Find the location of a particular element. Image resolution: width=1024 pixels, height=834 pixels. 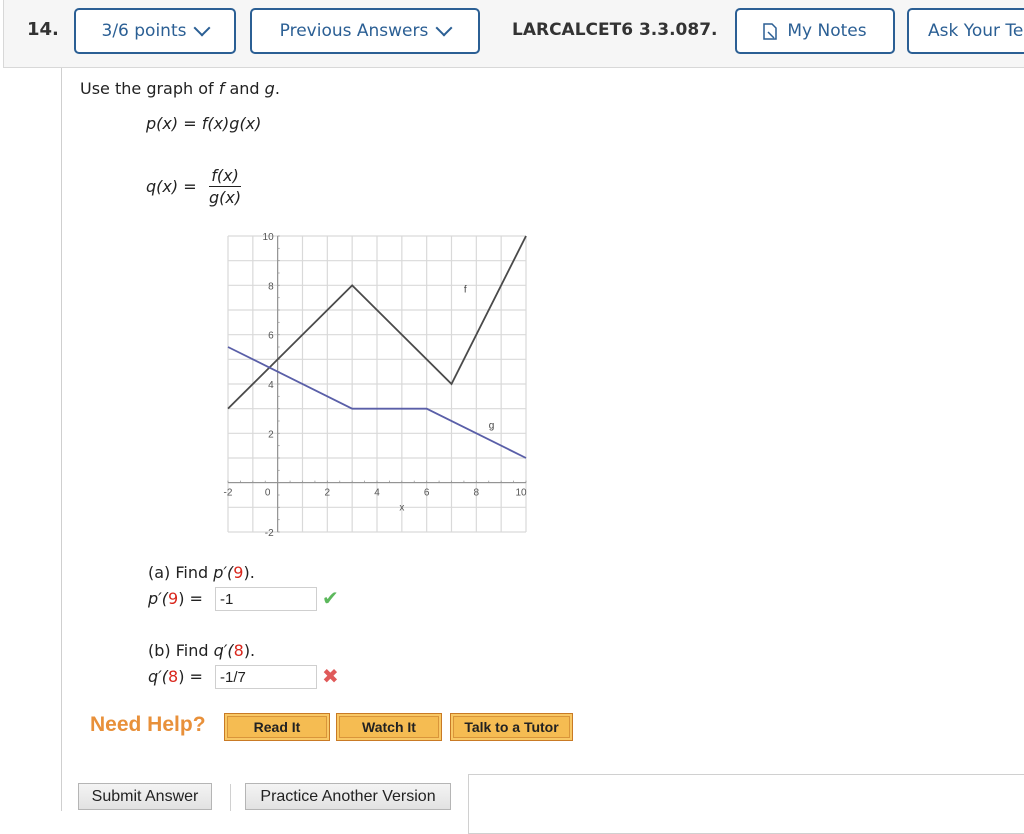

x-tick-label: -2 is located at coordinates (228, 493).